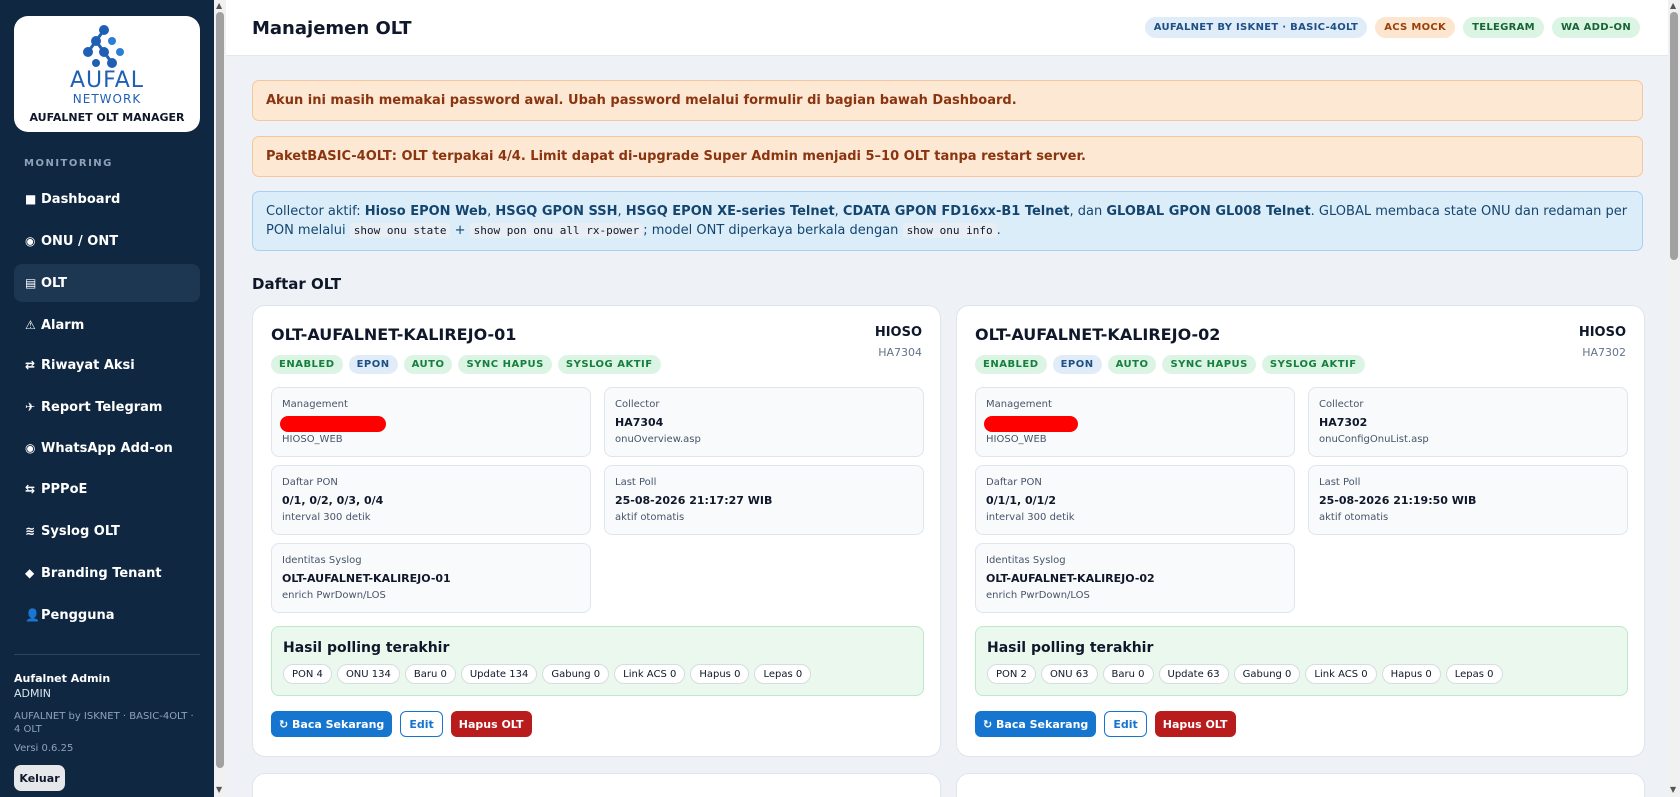  I want to click on collector-cdata: CDATA GPON FD16xx-B1 Telnet, so click(956, 211).